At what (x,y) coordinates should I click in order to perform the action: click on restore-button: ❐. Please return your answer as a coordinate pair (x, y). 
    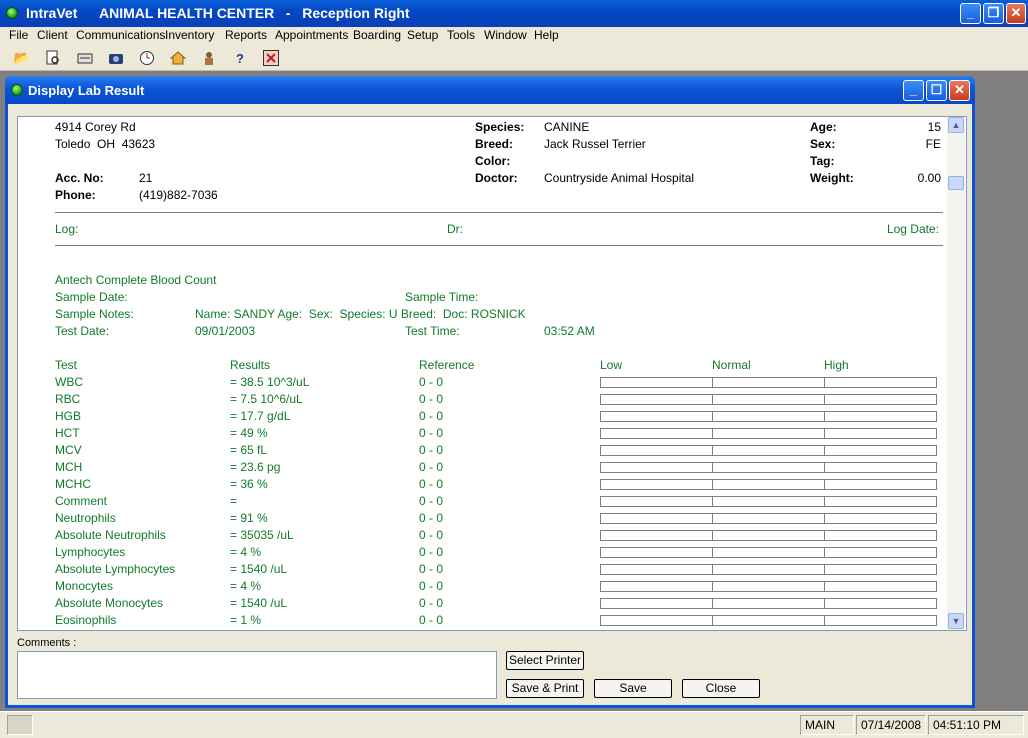
    Looking at the image, I should click on (993, 13).